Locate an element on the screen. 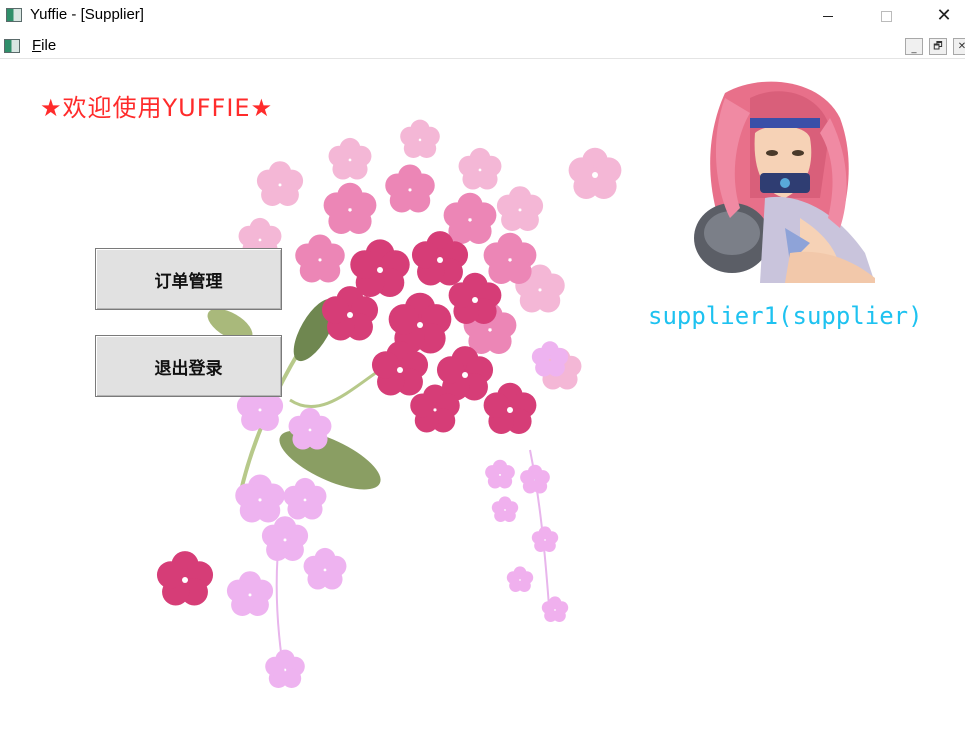 Image resolution: width=965 pixels, height=736 pixels. minimize-icon is located at coordinates (828, 16).